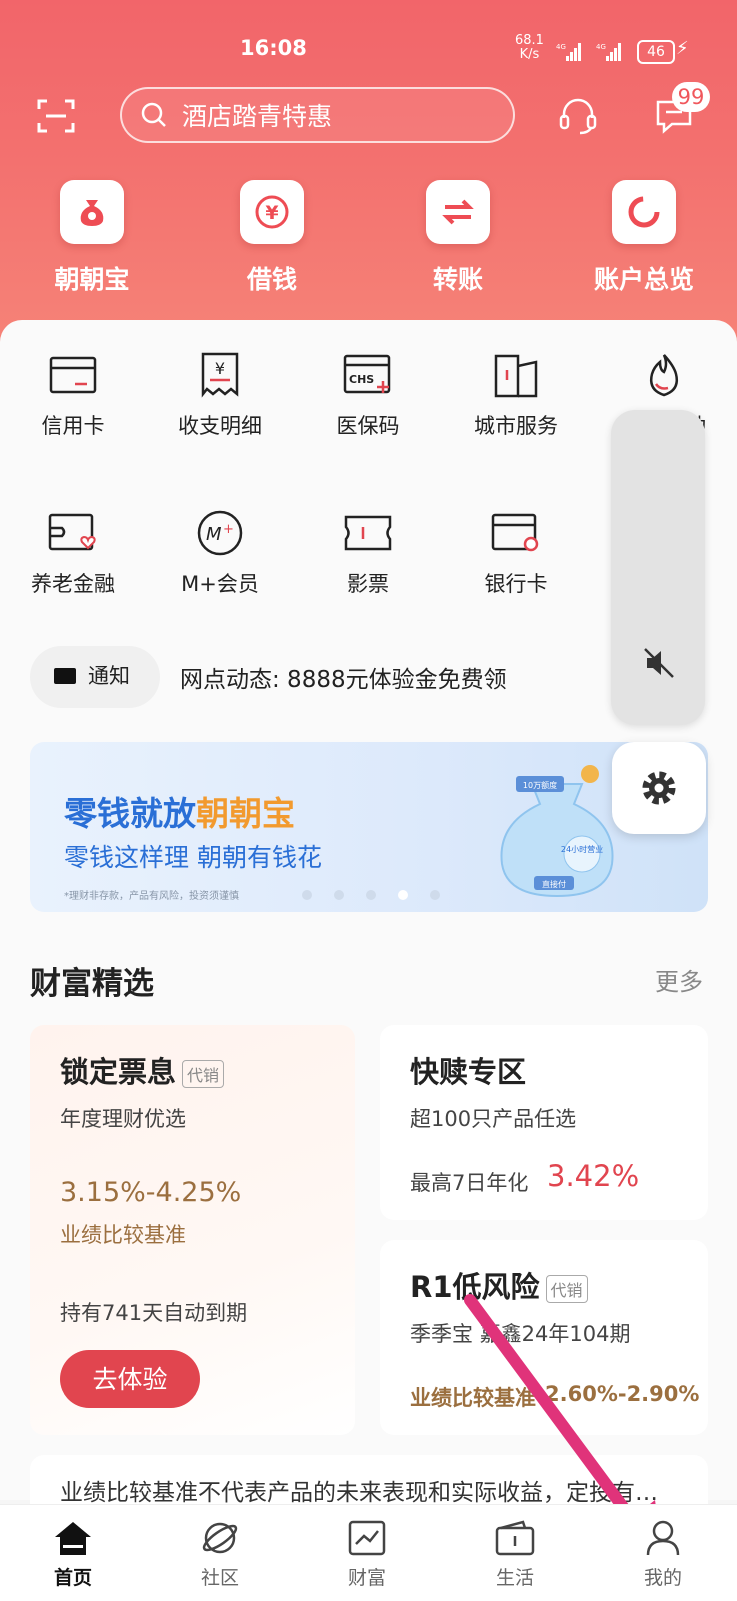  What do you see at coordinates (664, 375) in the screenshot?
I see `flame-icon` at bounding box center [664, 375].